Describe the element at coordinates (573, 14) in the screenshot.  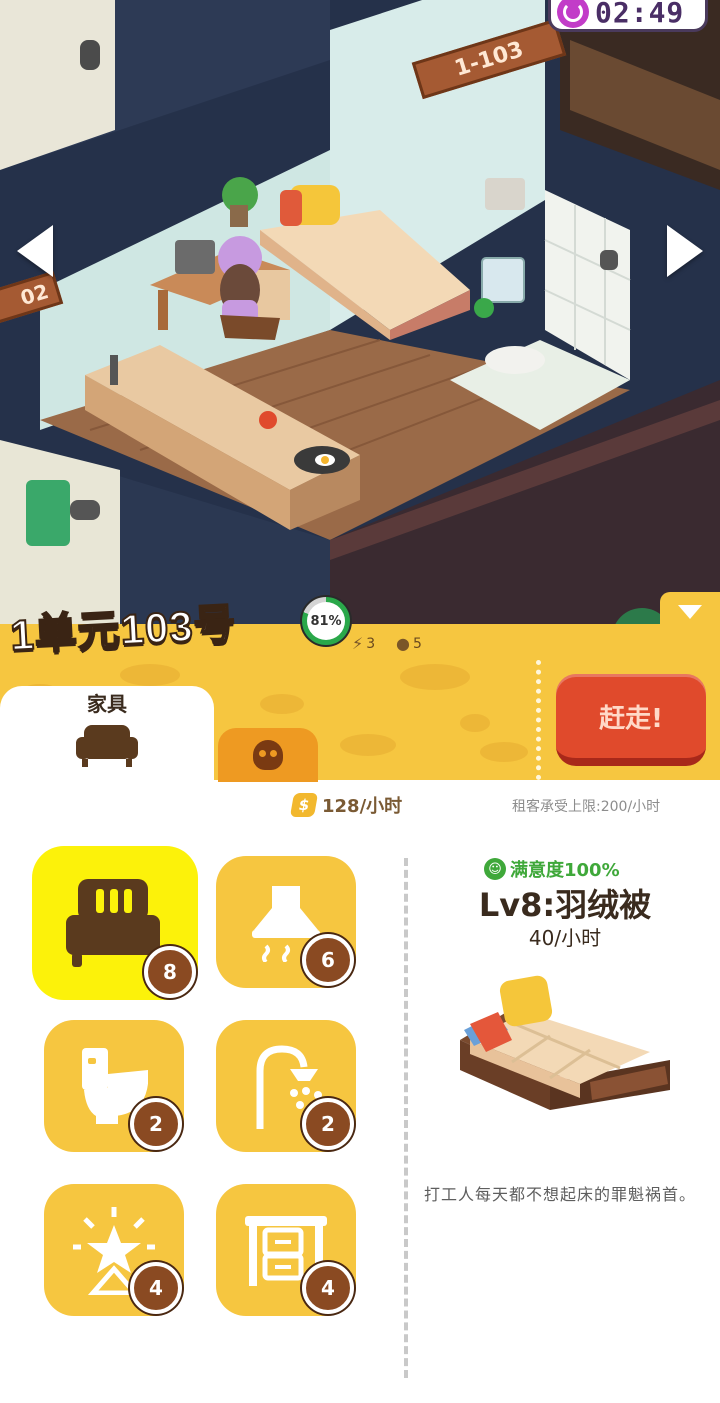
I see `clock-icon` at that location.